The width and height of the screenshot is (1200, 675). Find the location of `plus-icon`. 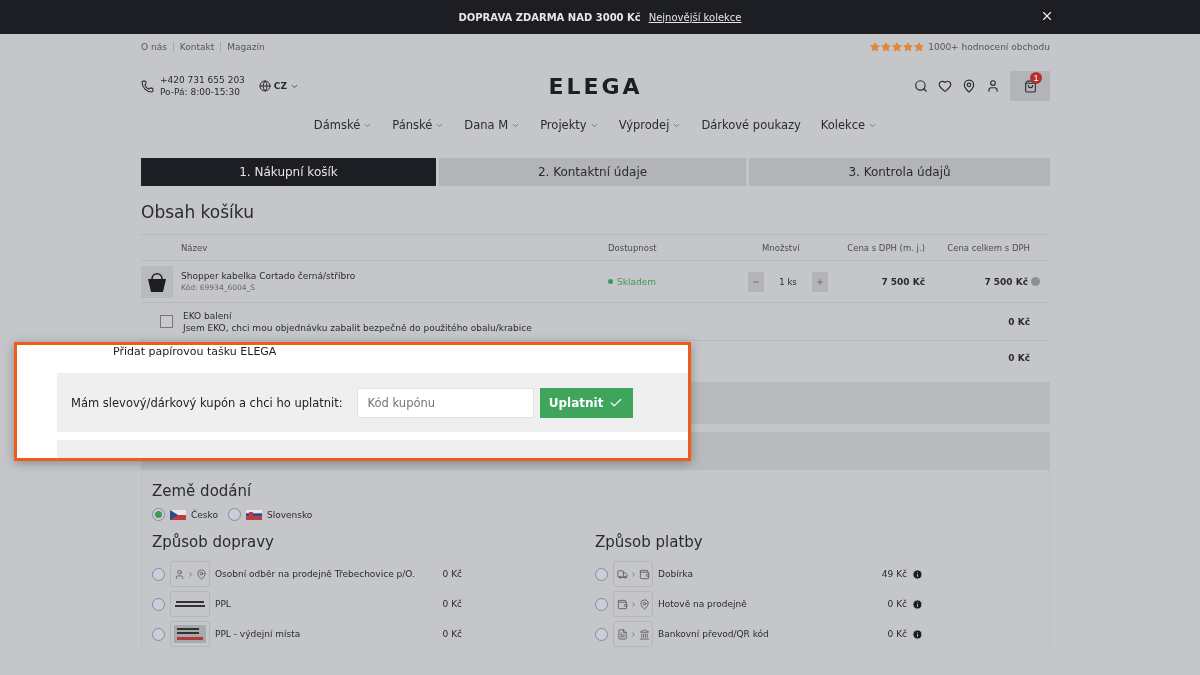

plus-icon is located at coordinates (820, 281).